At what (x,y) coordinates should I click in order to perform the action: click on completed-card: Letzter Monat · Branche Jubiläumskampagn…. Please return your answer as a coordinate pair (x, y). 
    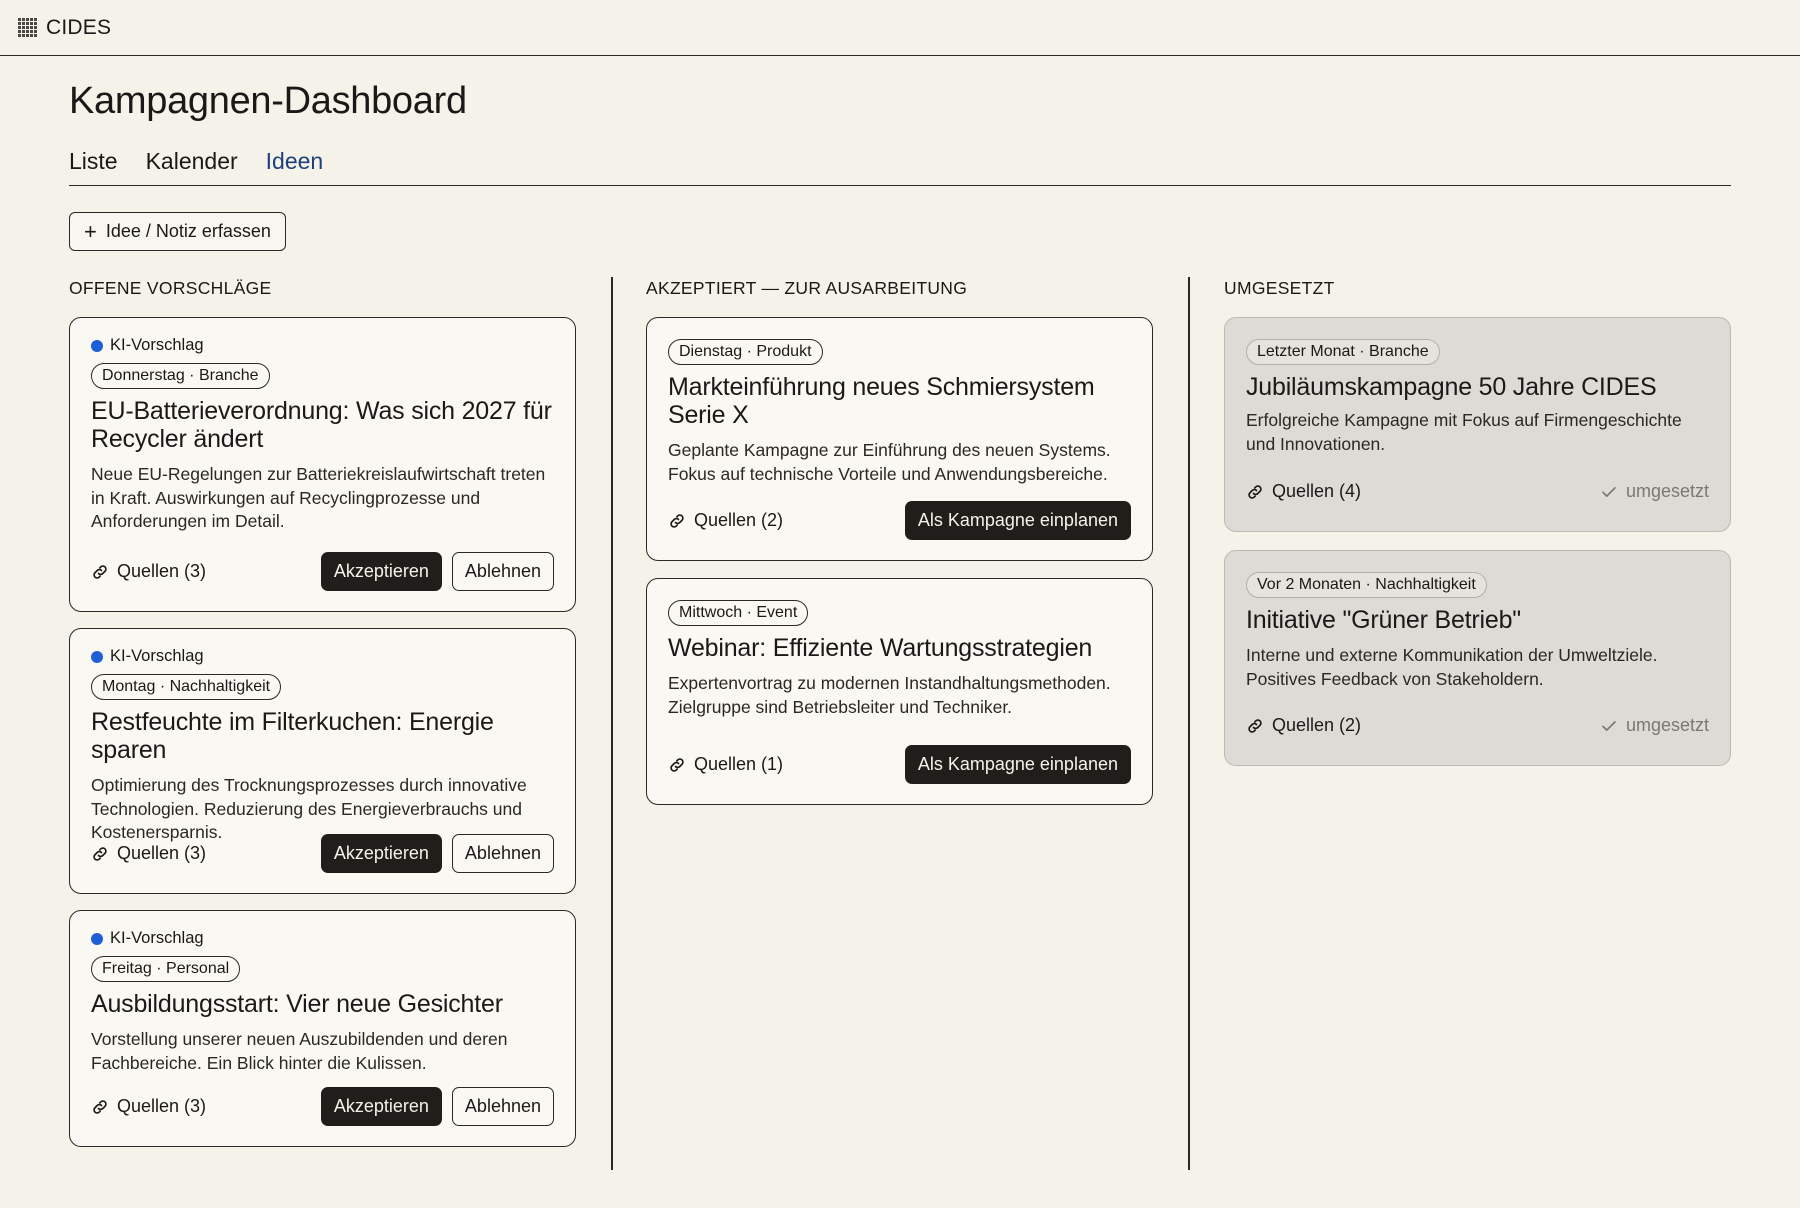
    Looking at the image, I should click on (1477, 424).